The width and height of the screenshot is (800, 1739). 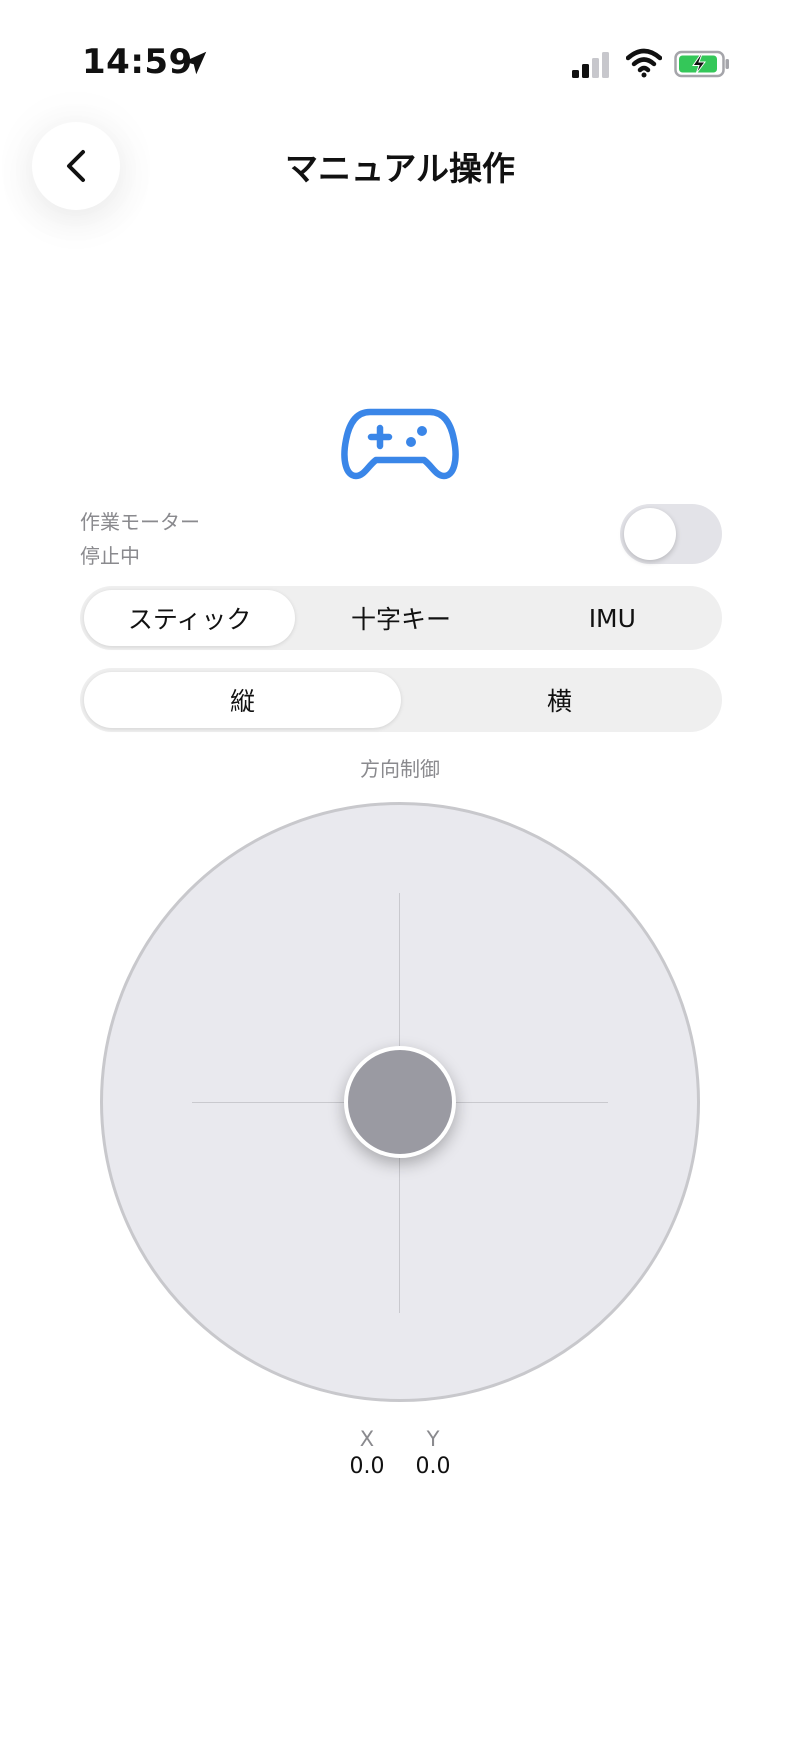 What do you see at coordinates (650, 534) in the screenshot?
I see `toggle-knob` at bounding box center [650, 534].